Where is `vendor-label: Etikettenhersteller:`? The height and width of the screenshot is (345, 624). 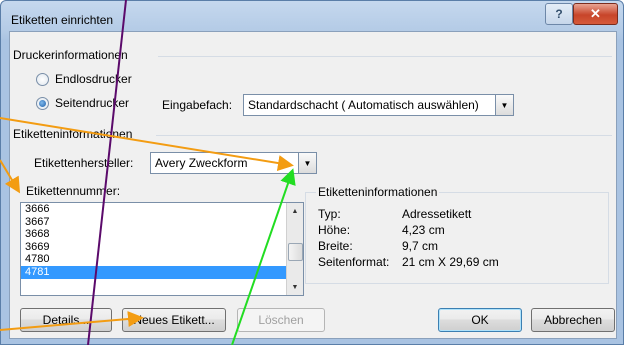
vendor-label: Etikettenhersteller: is located at coordinates (84, 163).